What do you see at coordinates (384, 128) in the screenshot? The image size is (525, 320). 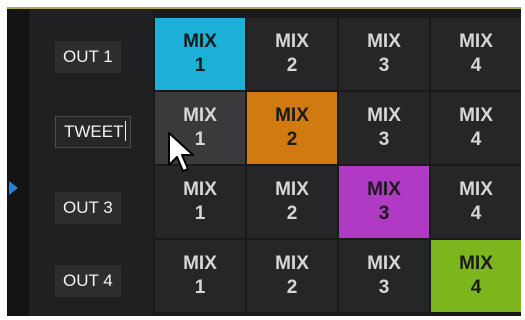 I see `mix-cell-r2-c3: MIX 3` at bounding box center [384, 128].